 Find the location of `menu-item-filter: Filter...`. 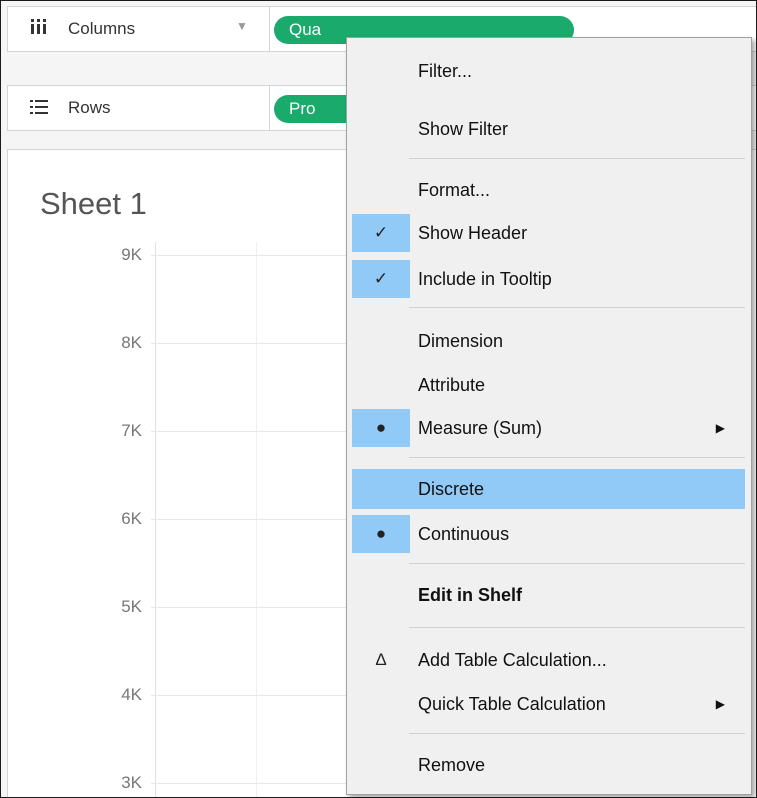

menu-item-filter: Filter... is located at coordinates (548, 71).